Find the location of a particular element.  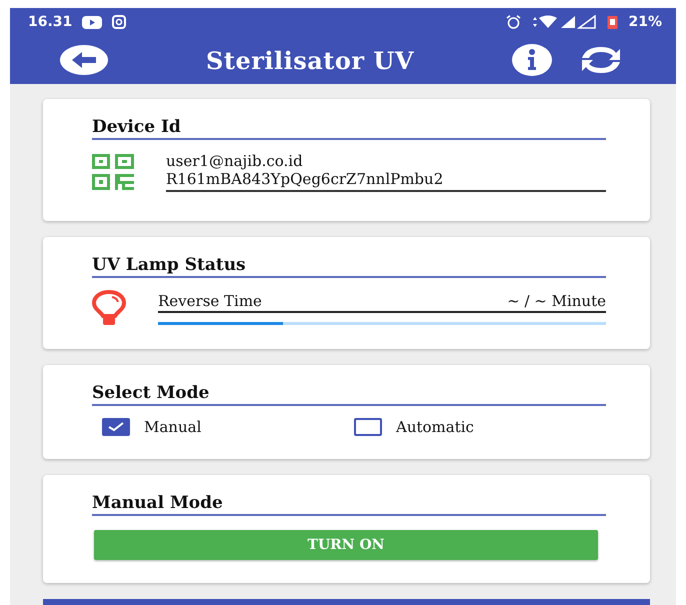

mode-label: Manual is located at coordinates (173, 427).